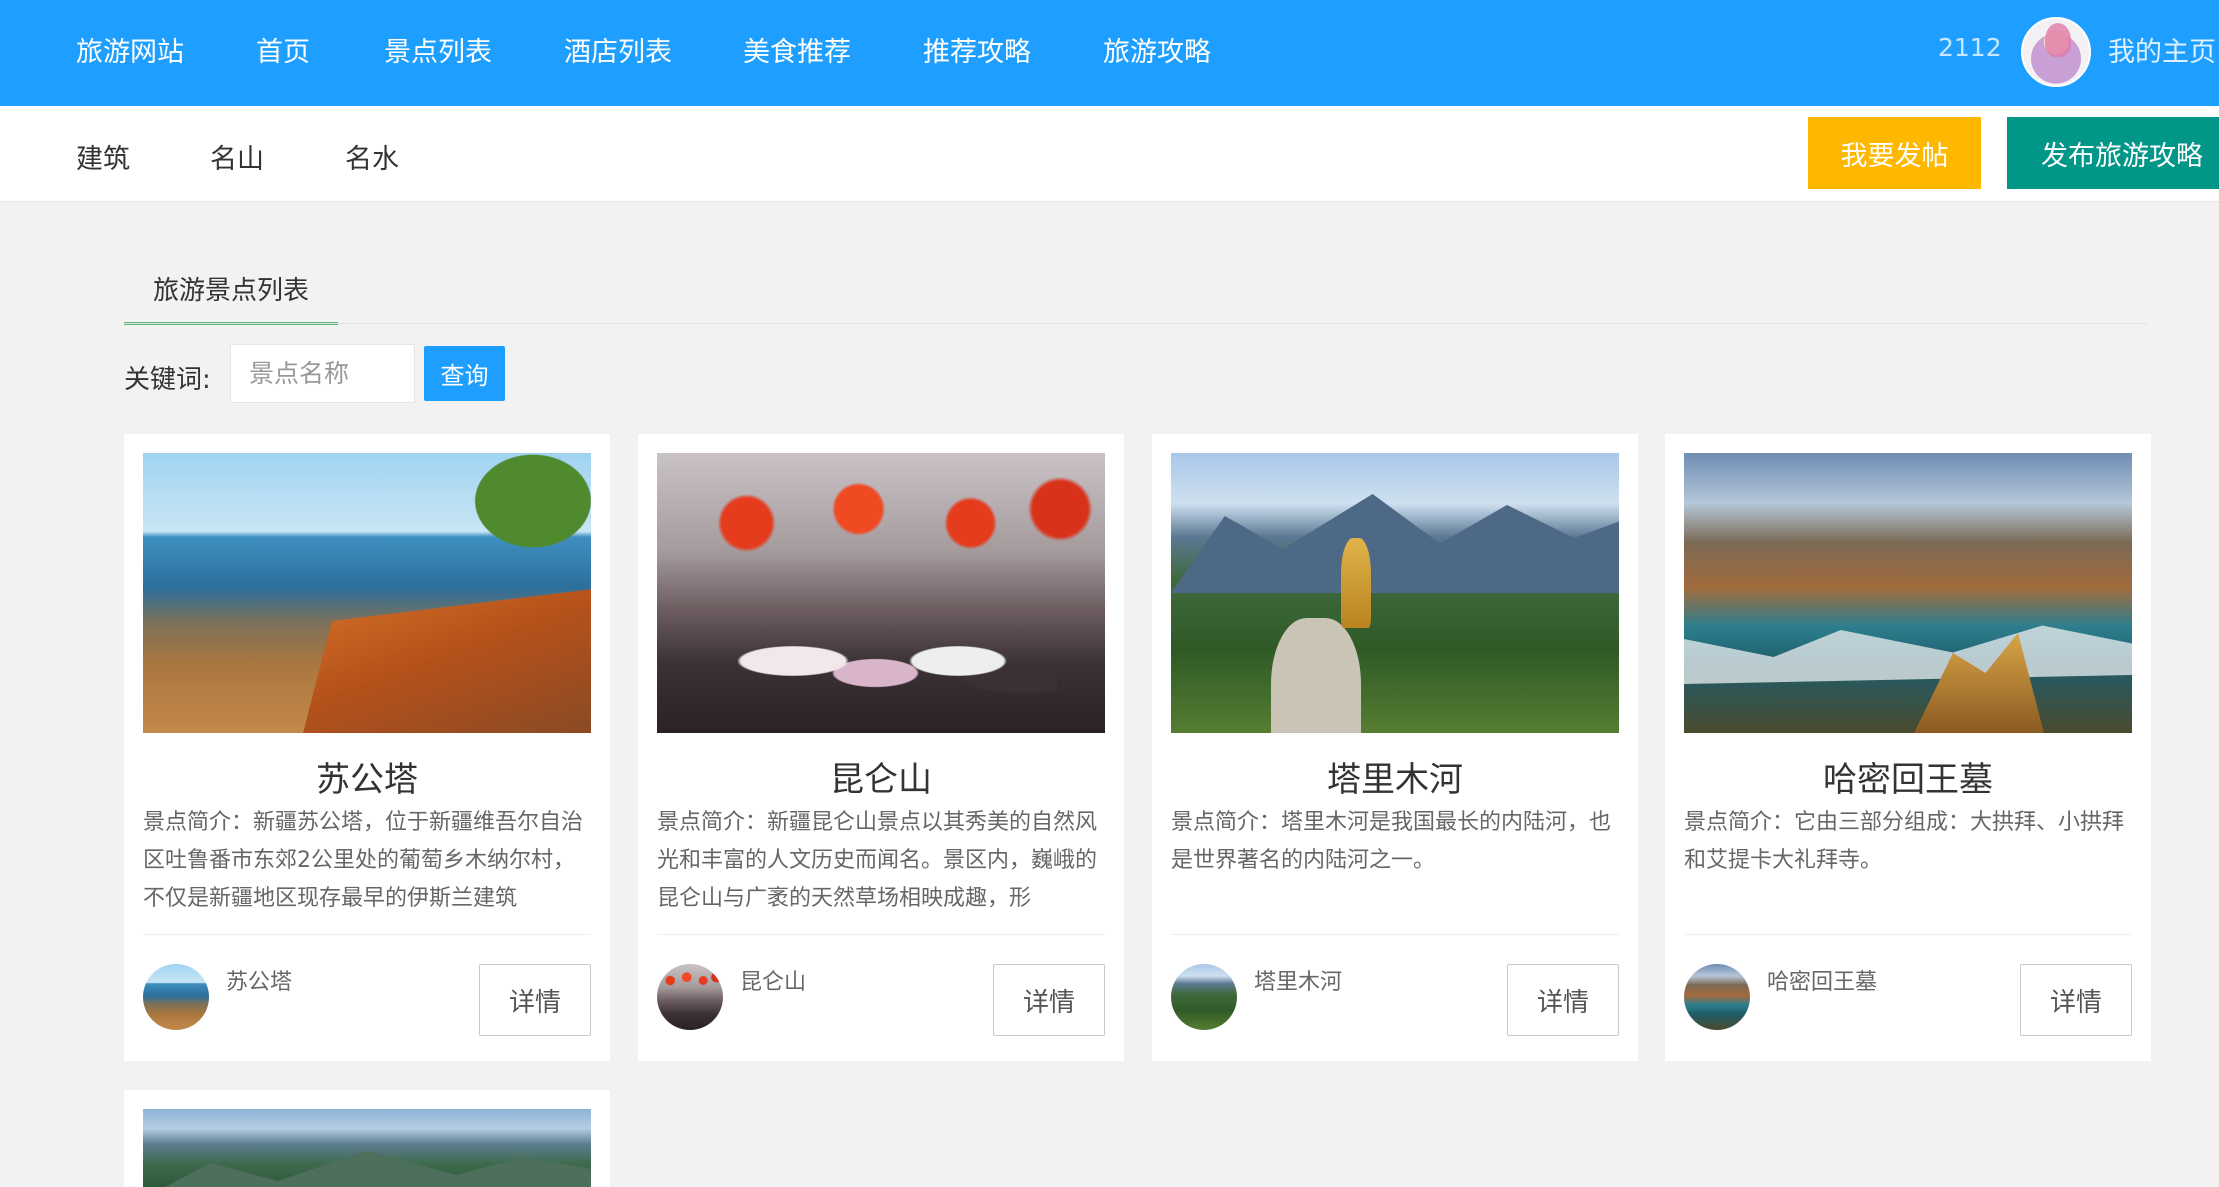 Image resolution: width=2219 pixels, height=1187 pixels. Describe the element at coordinates (618, 49) in the screenshot. I see `nav-hotel-list: 酒店列表` at that location.